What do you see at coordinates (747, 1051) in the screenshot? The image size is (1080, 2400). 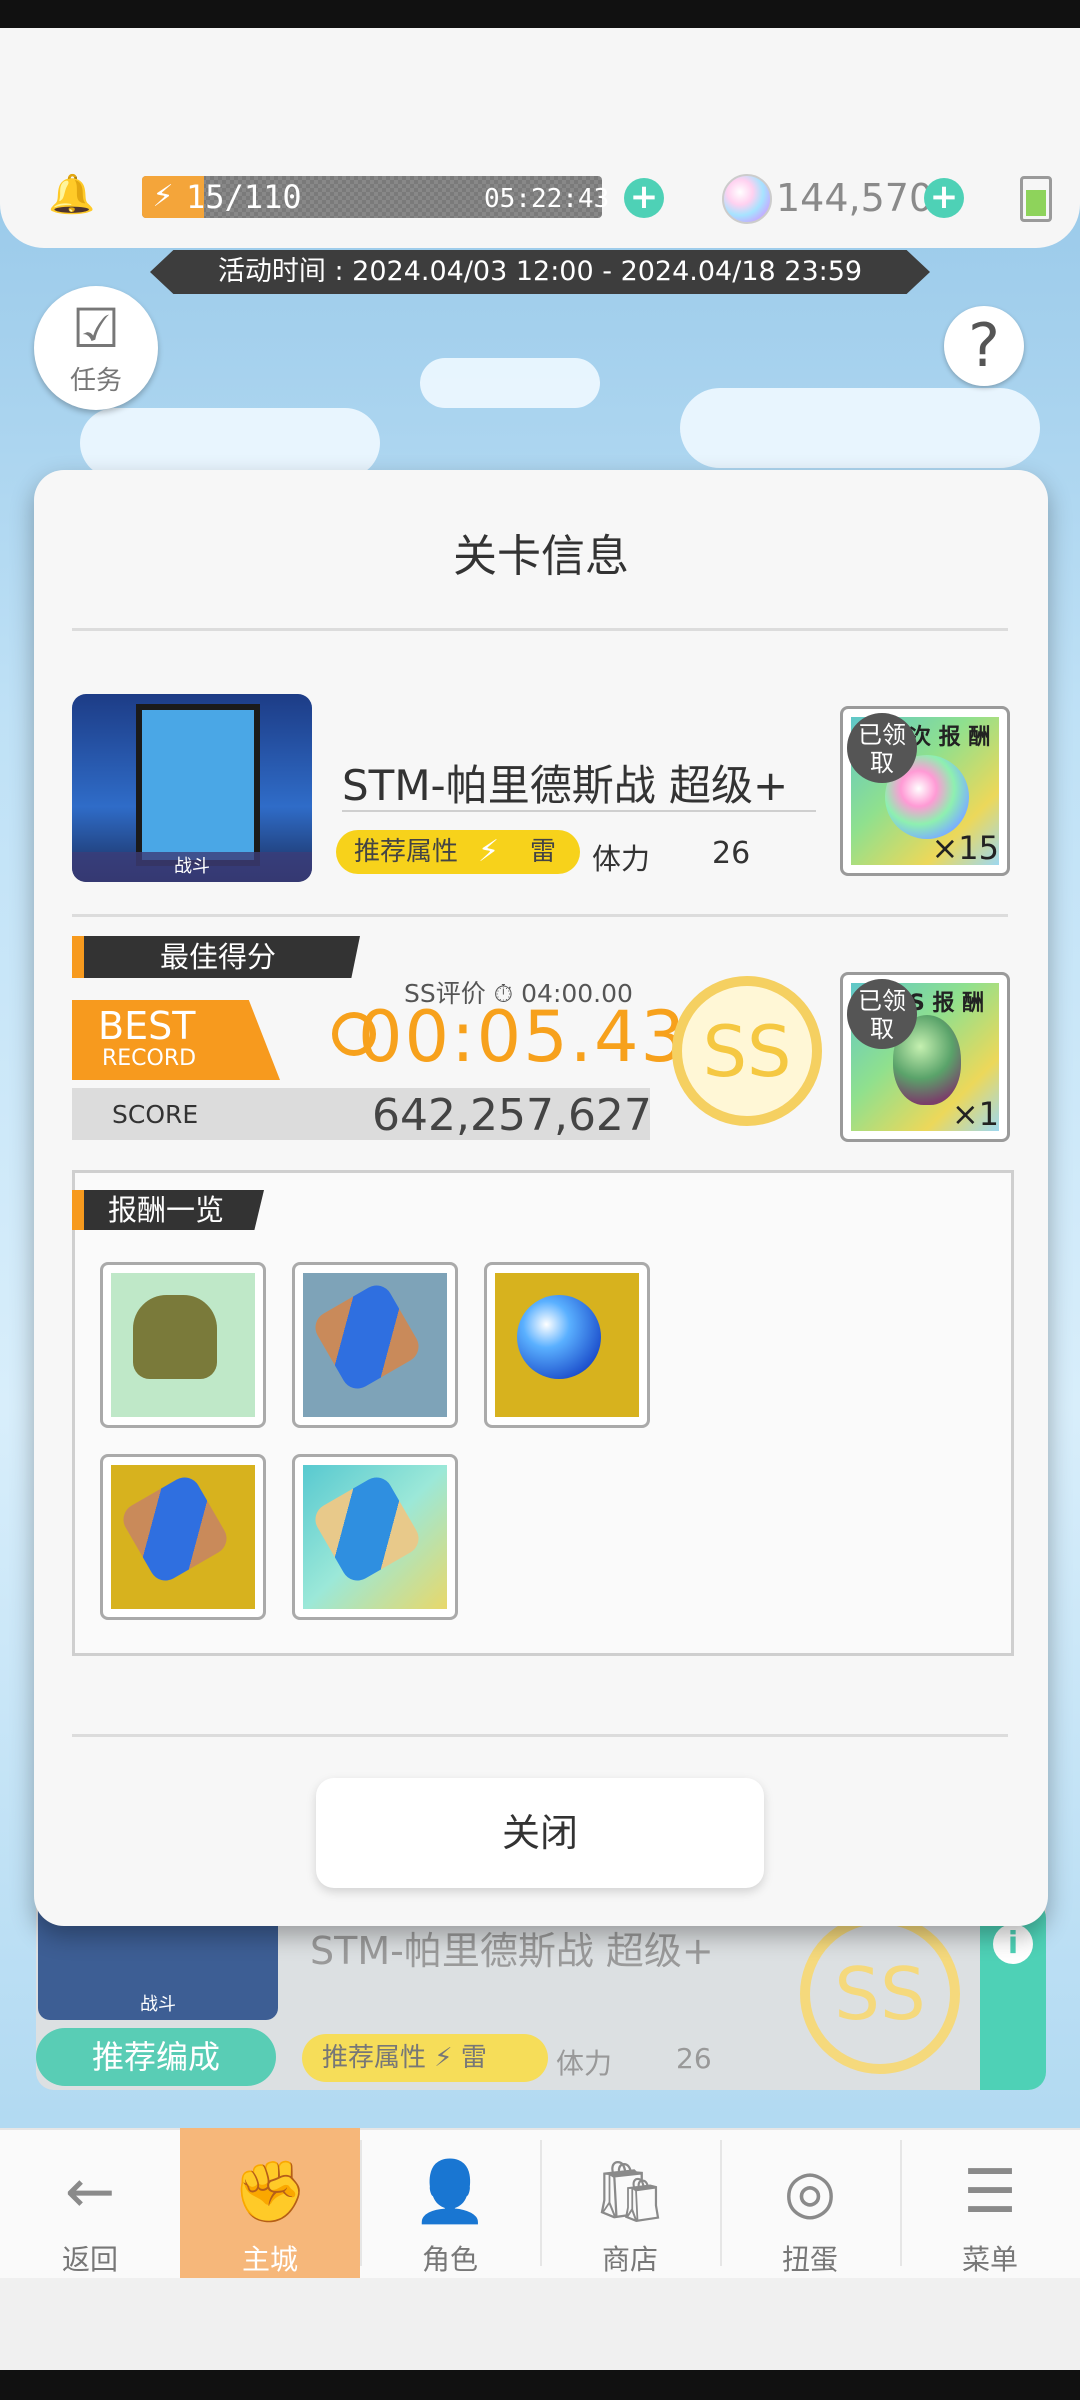 I see `ss-rank-badge: SS` at bounding box center [747, 1051].